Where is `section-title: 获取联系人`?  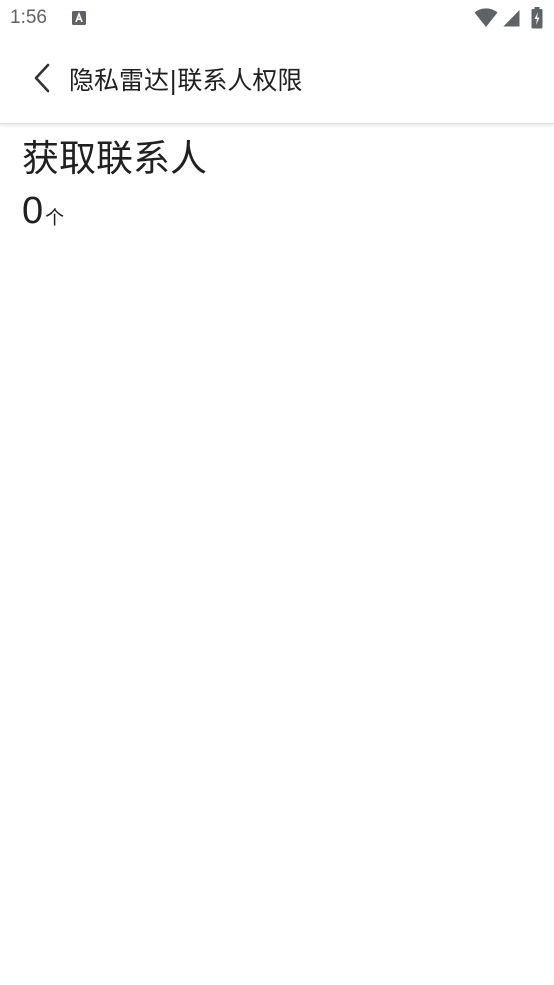 section-title: 获取联系人 is located at coordinates (114, 158).